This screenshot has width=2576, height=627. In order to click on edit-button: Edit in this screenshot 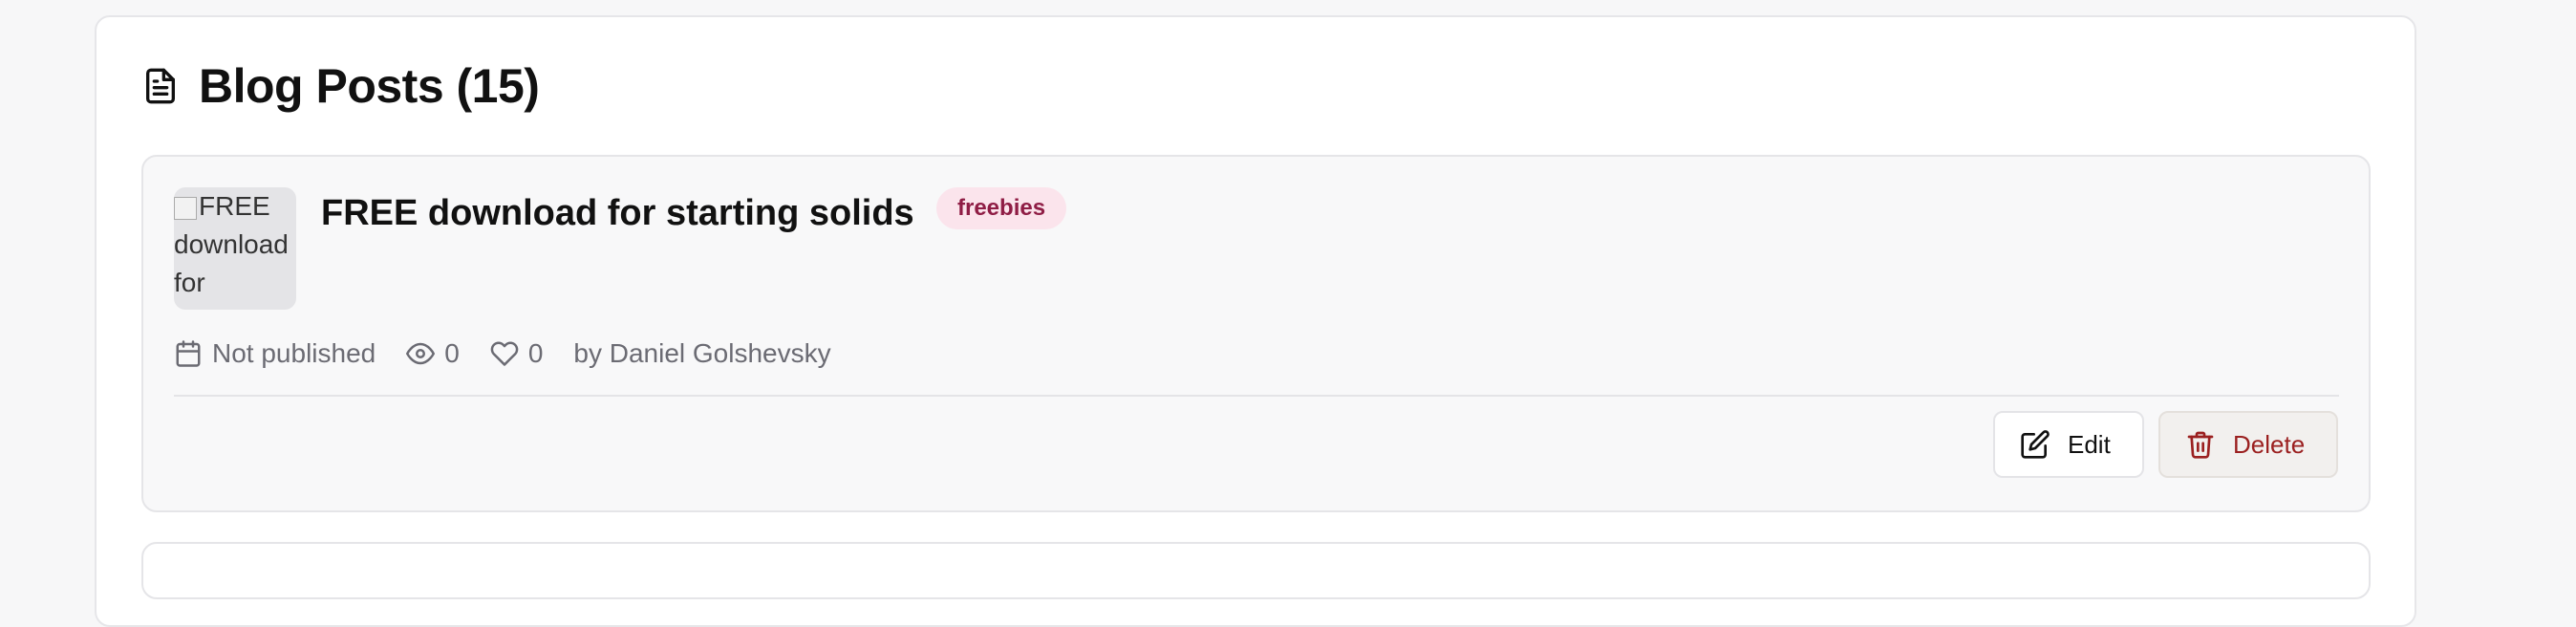, I will do `click(2068, 444)`.